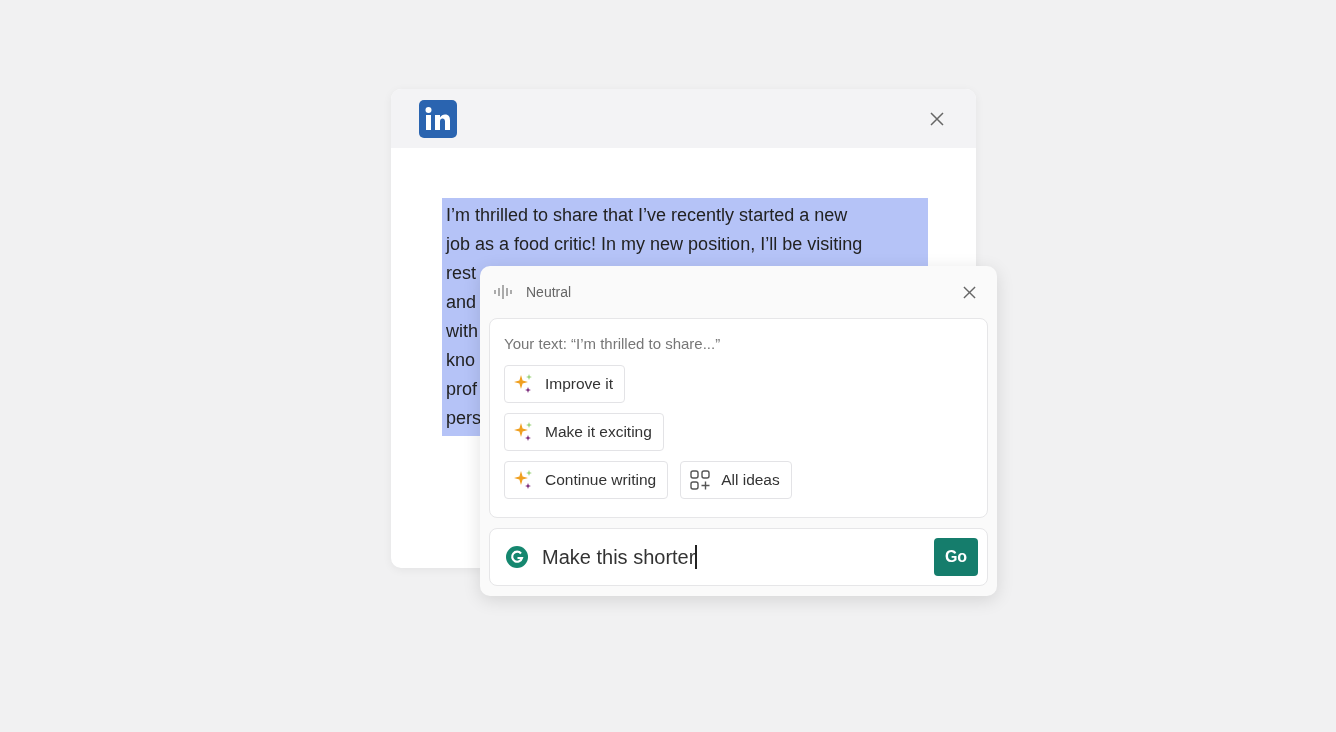 The height and width of the screenshot is (732, 1336). What do you see at coordinates (619, 557) in the screenshot?
I see `prompt-text: Make this shorter` at bounding box center [619, 557].